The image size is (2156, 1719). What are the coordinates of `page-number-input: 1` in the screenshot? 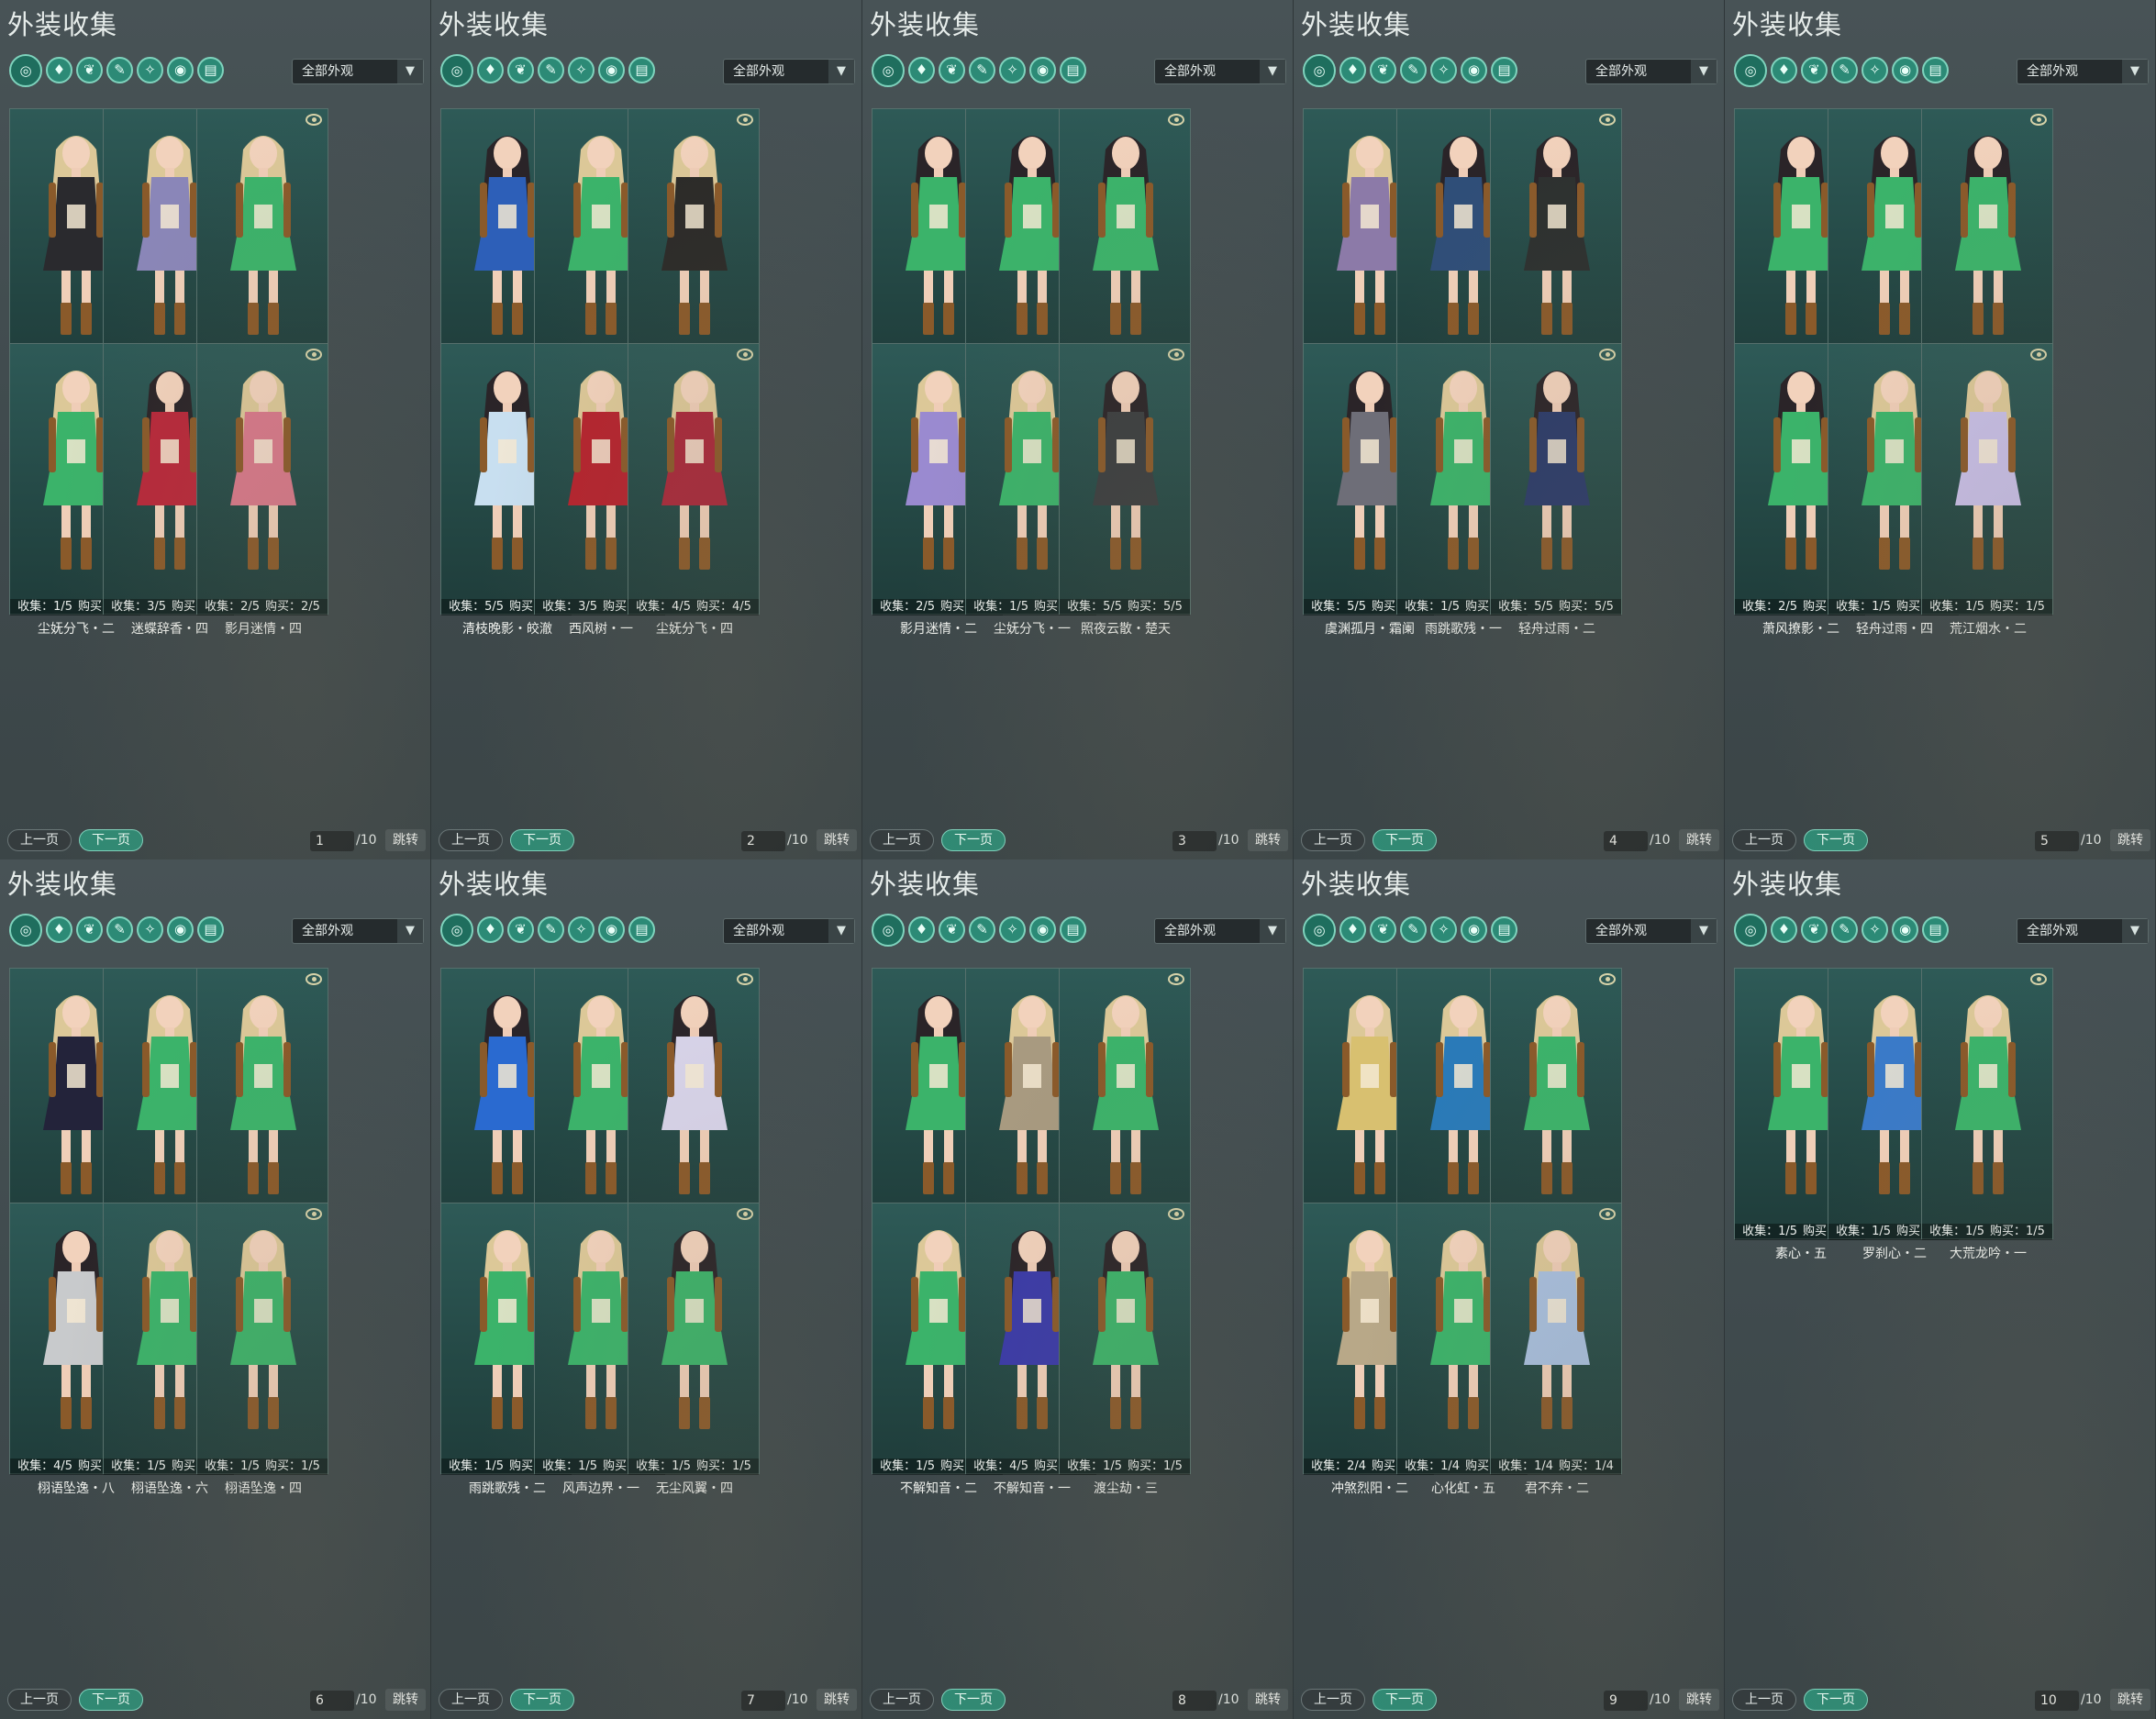 It's located at (332, 841).